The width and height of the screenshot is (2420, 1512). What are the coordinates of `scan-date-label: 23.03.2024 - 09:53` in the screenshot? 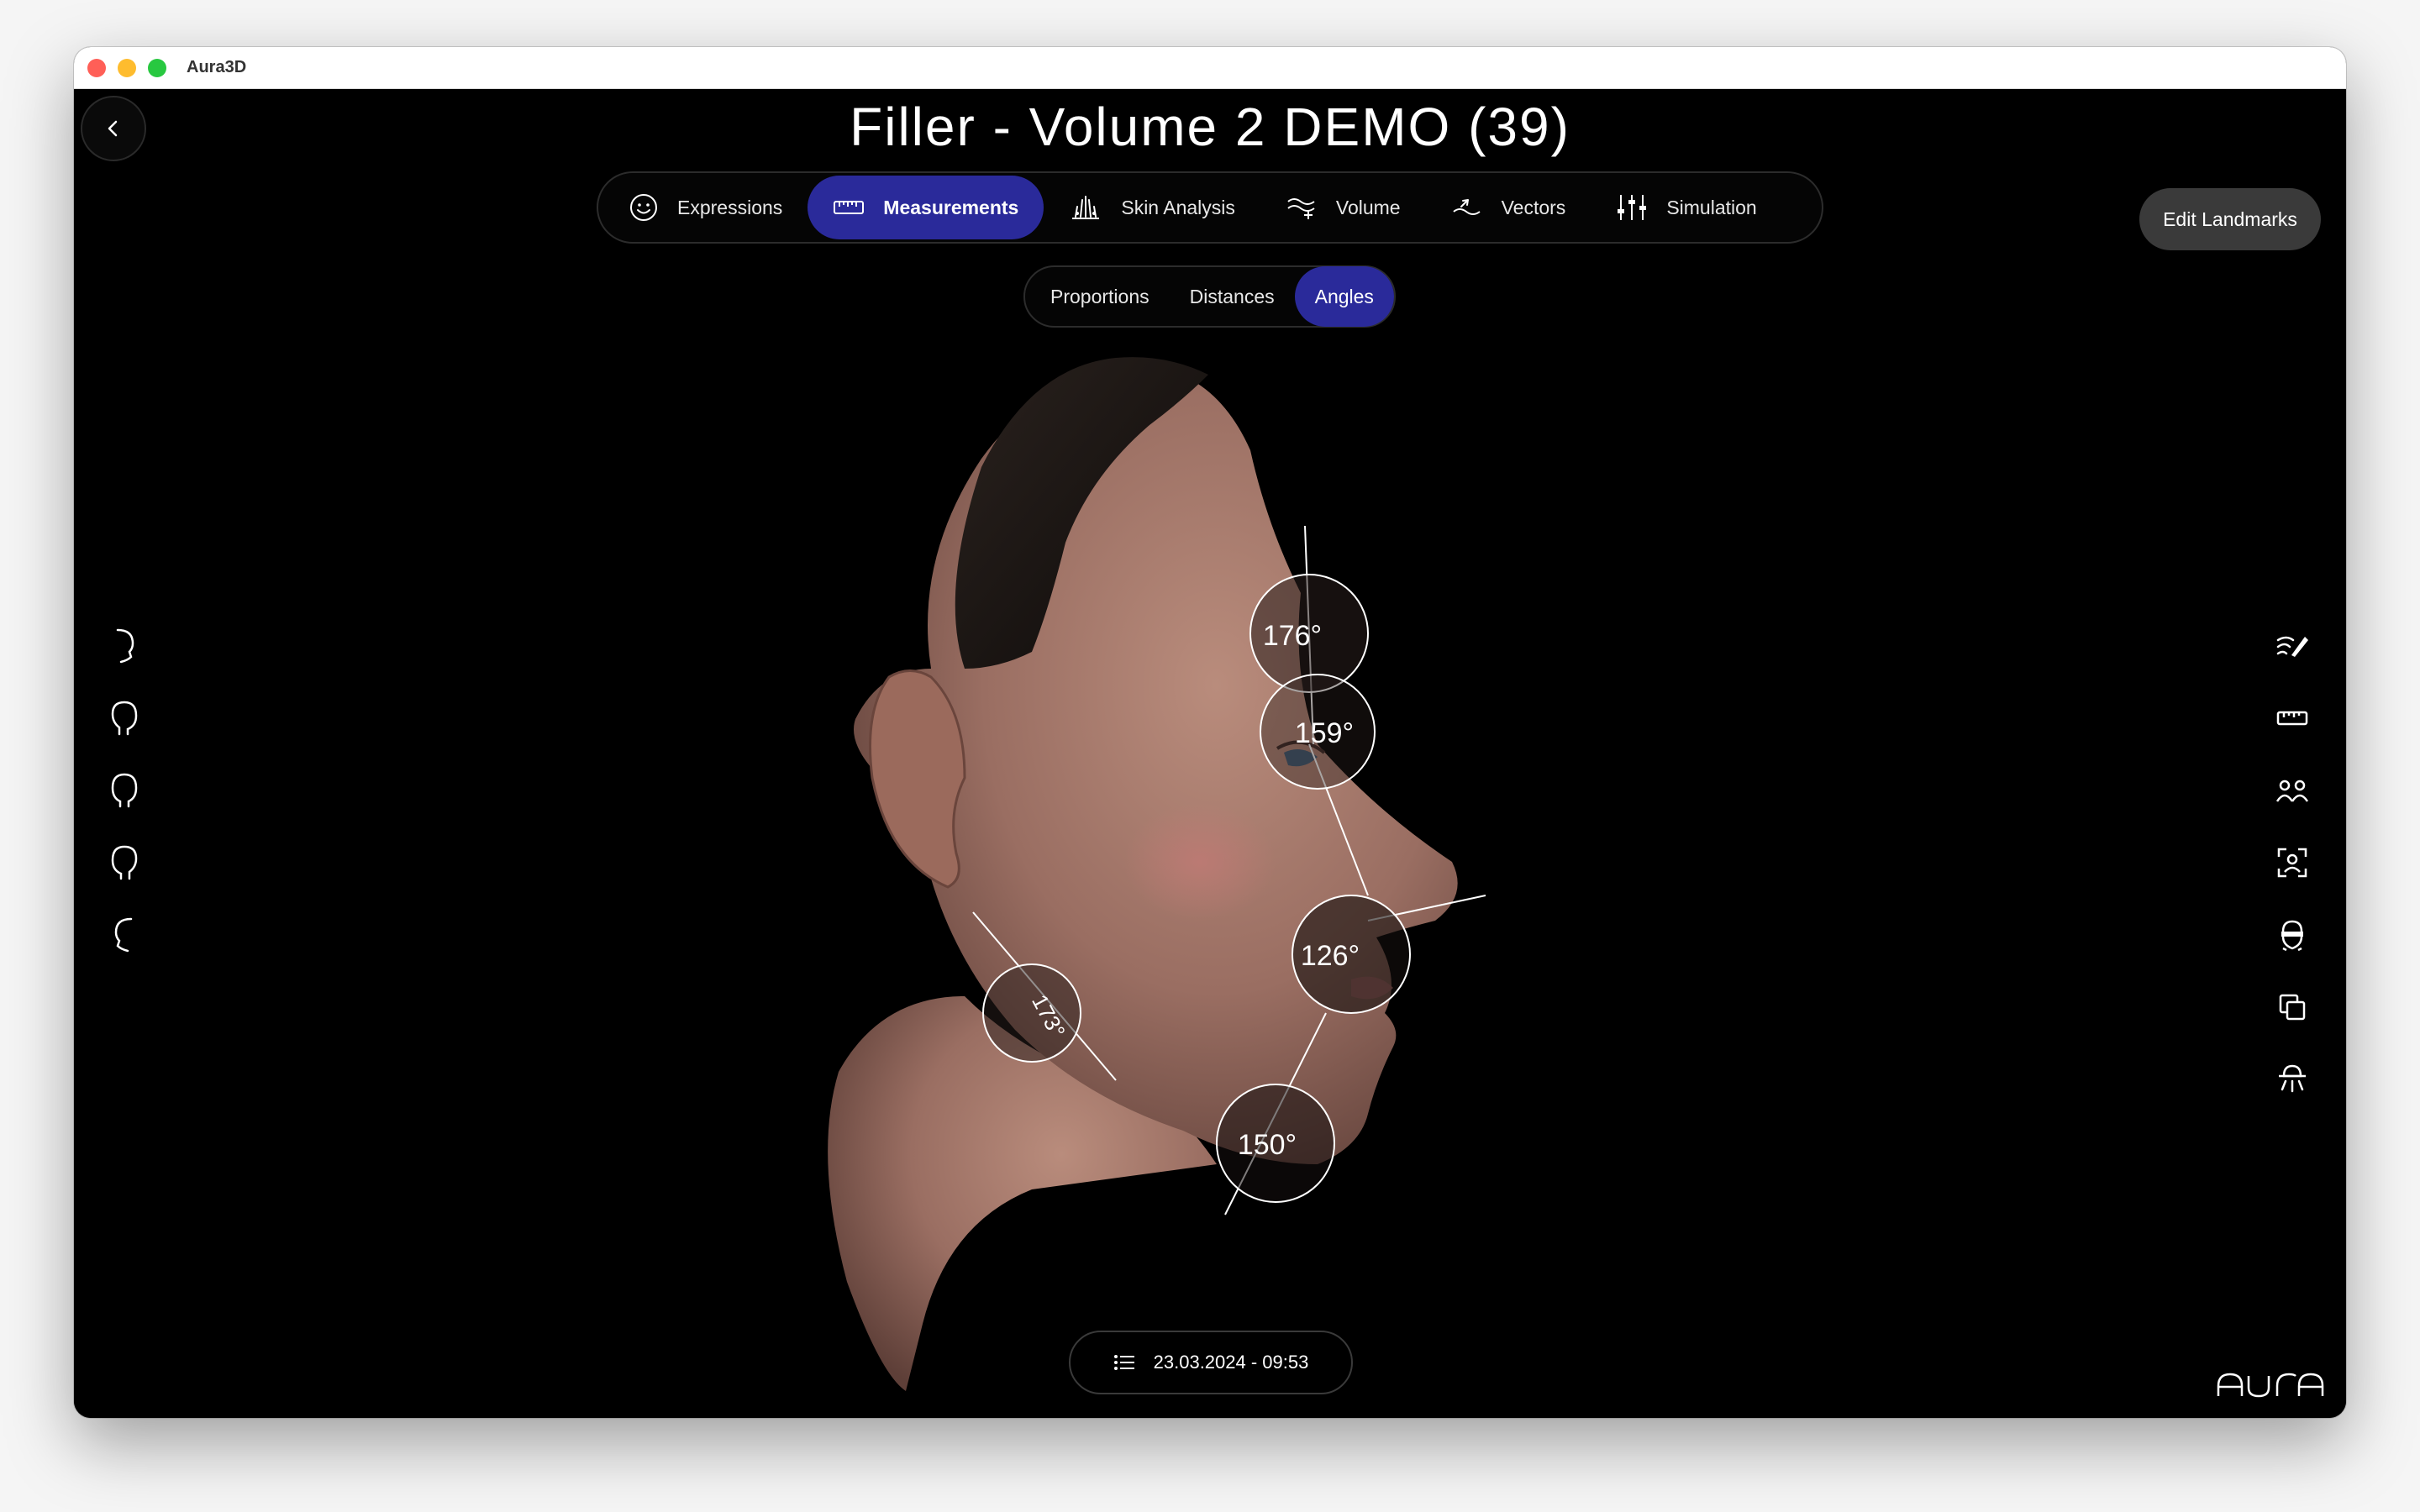 It's located at (1231, 1362).